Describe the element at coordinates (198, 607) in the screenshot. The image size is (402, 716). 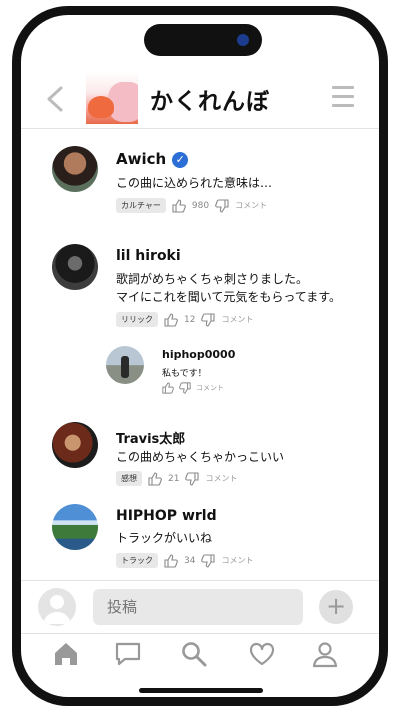
I see `post-input` at that location.